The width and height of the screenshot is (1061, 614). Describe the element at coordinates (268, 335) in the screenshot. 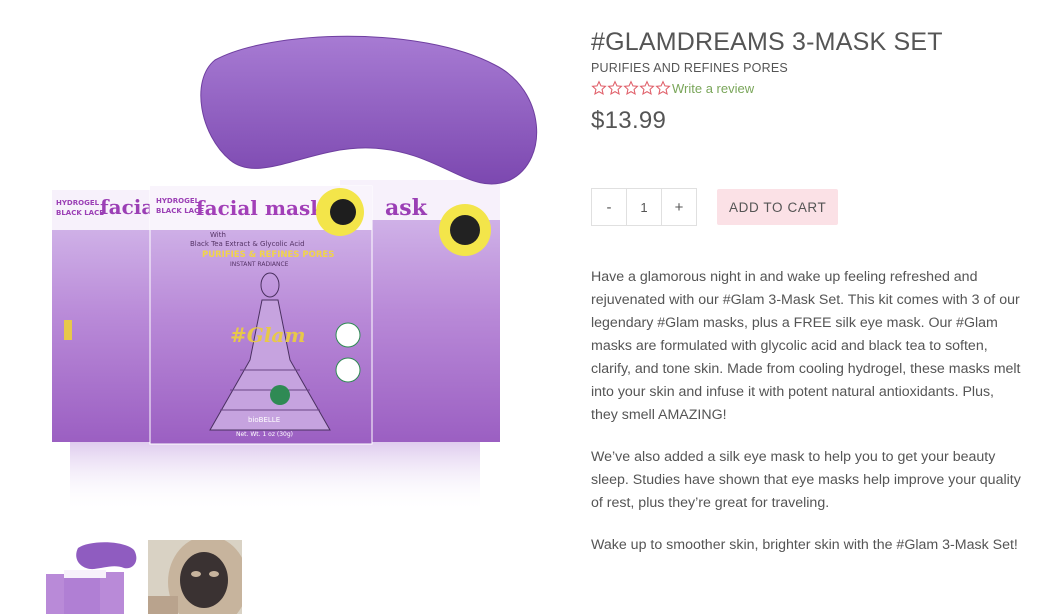

I see `svg-text: #Glam` at that location.